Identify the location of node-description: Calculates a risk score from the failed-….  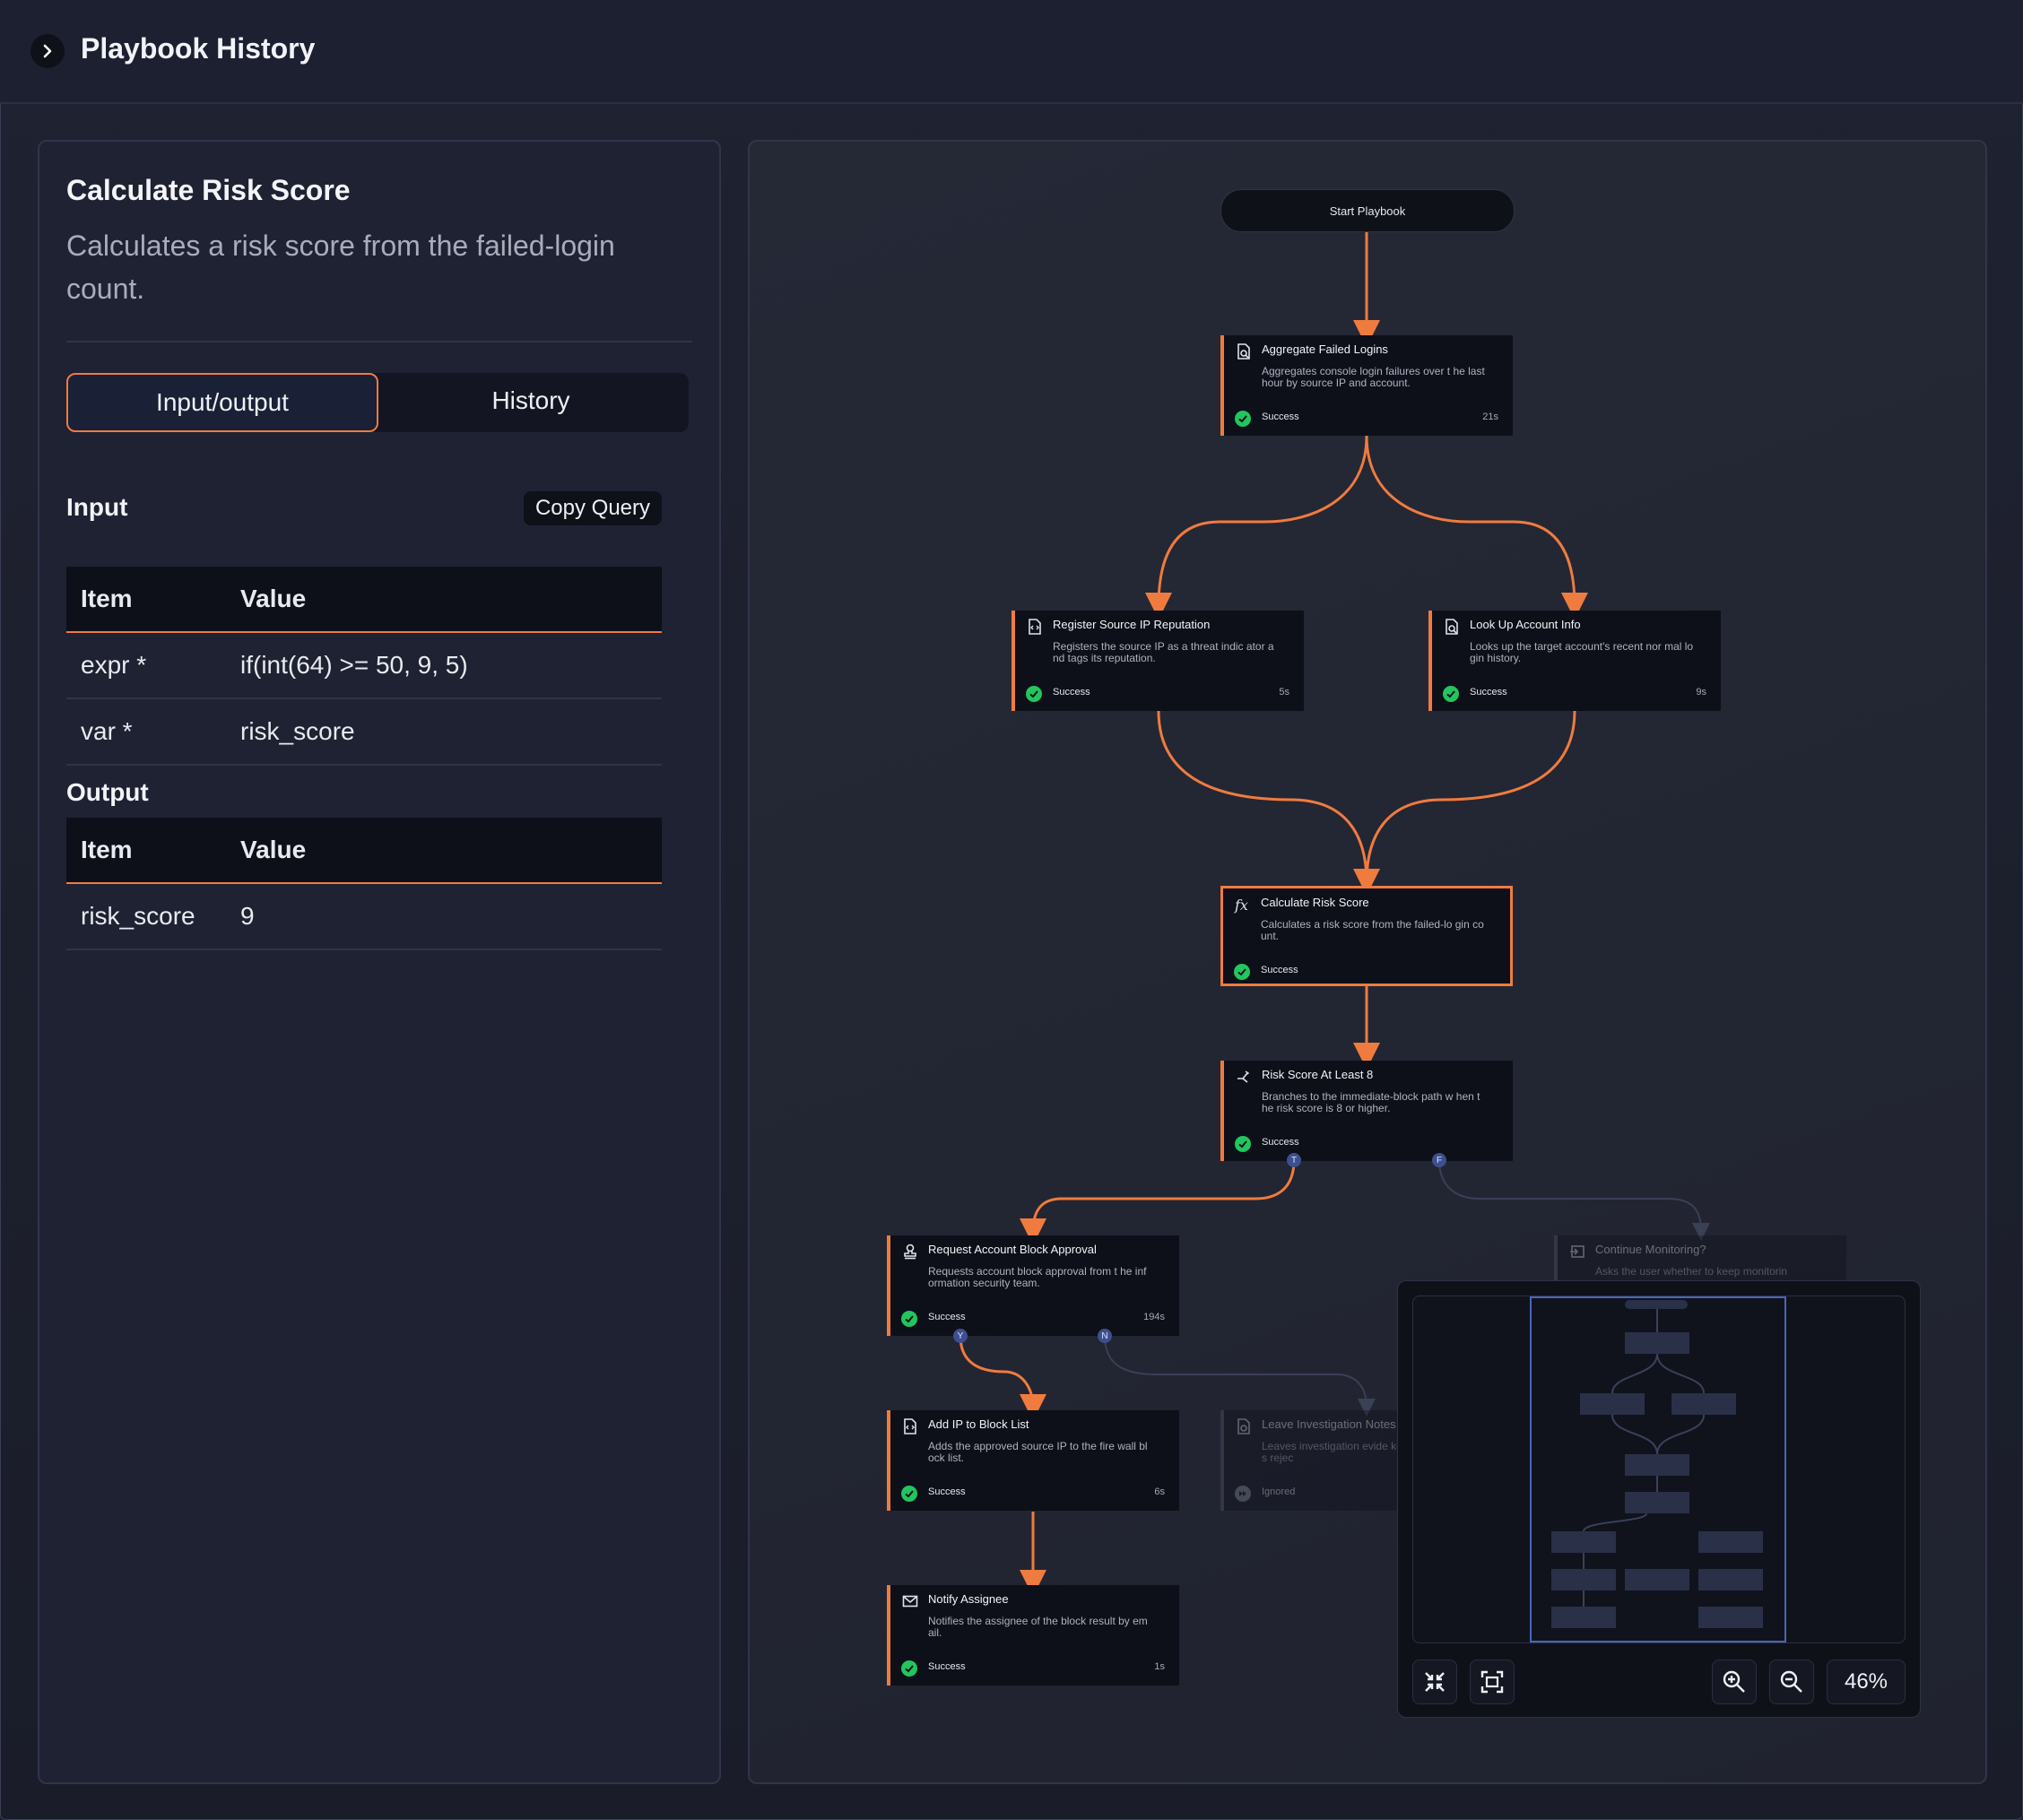
(1372, 930).